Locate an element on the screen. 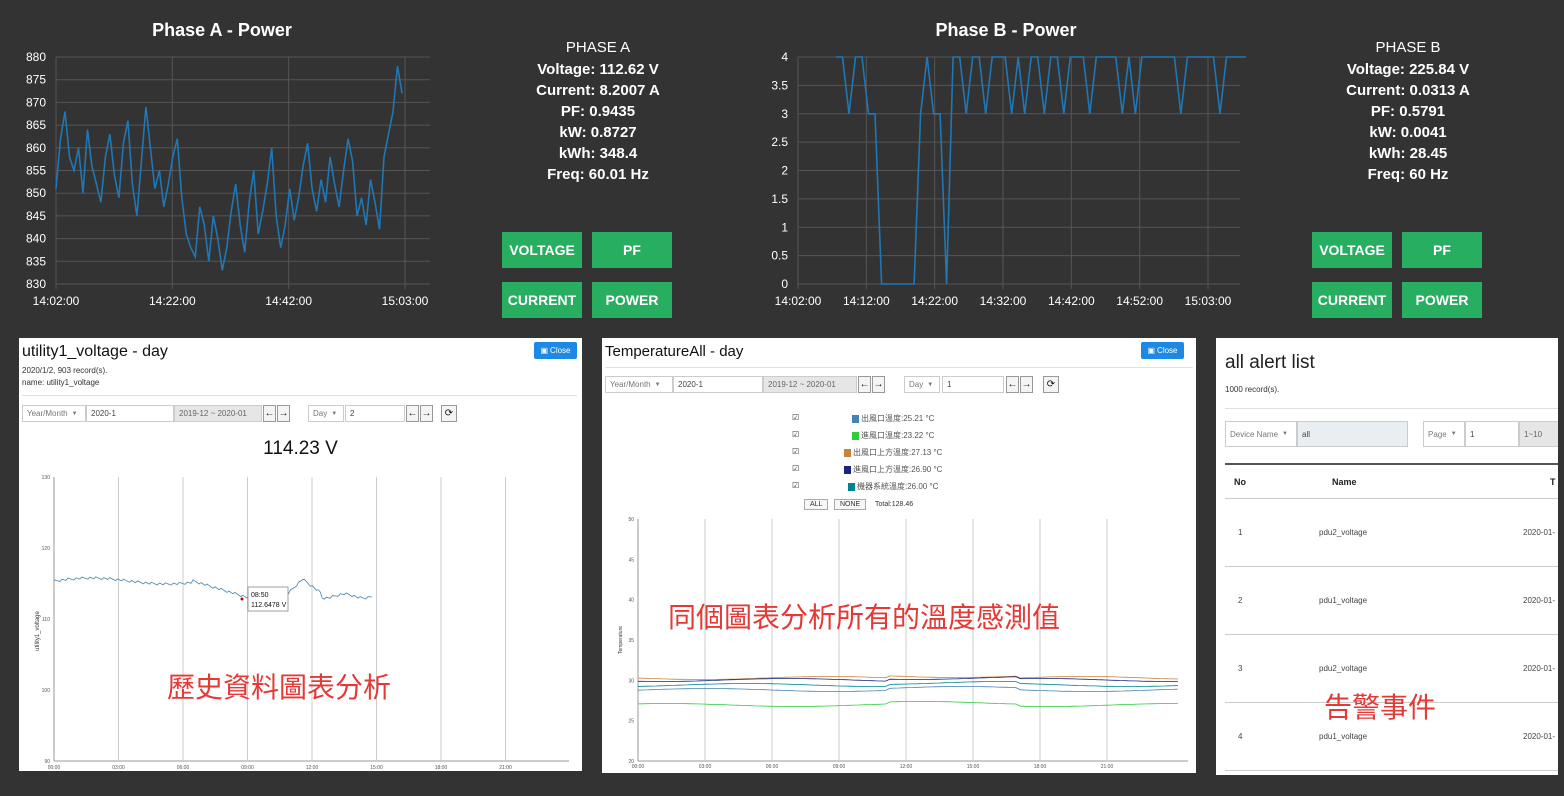  temperature-day-select: Day ▼ is located at coordinates (922, 384).